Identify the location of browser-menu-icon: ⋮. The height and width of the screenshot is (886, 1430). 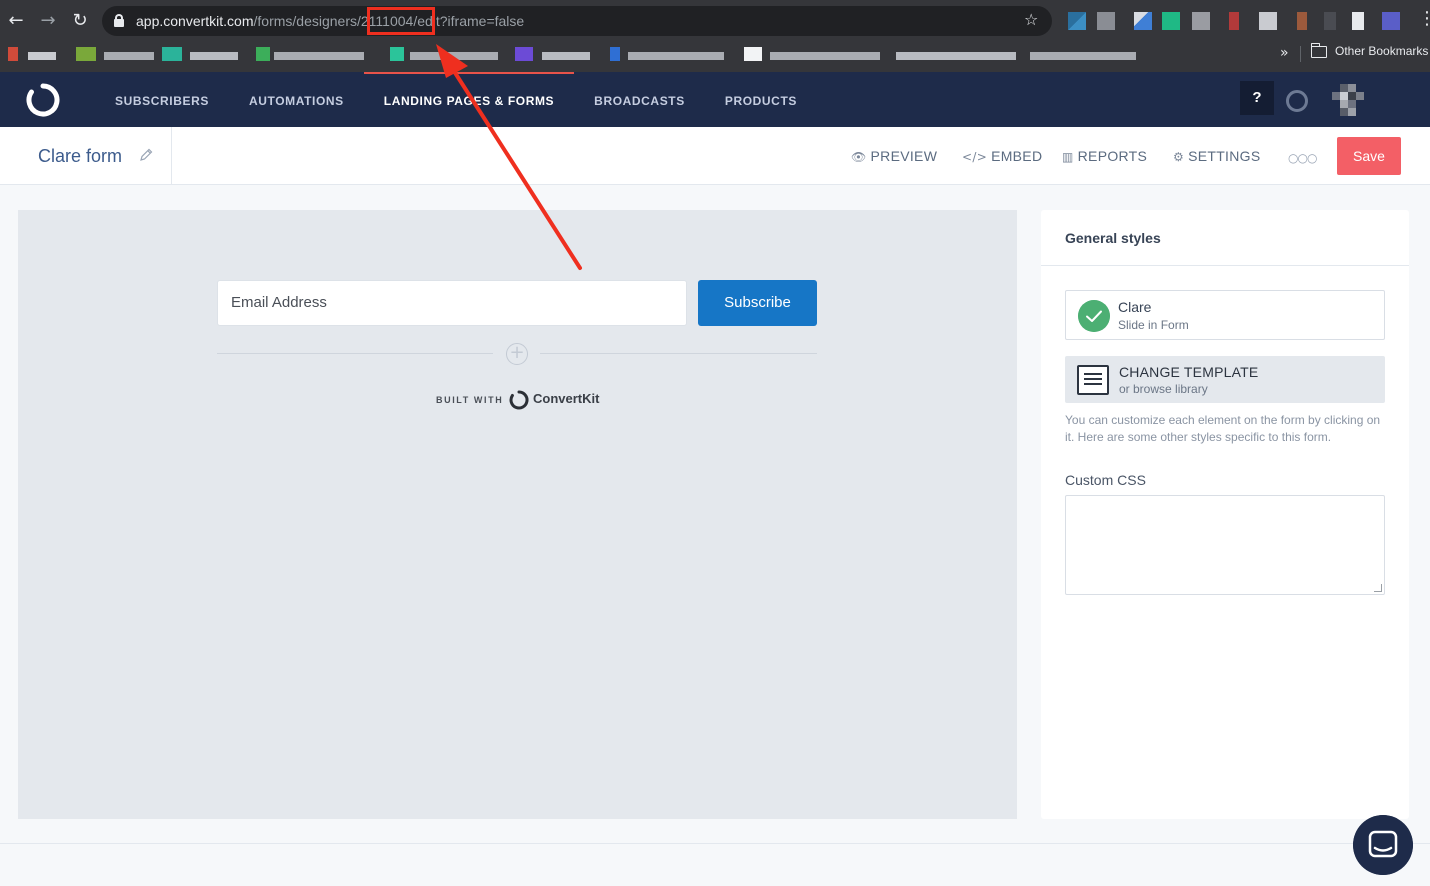
(1424, 19).